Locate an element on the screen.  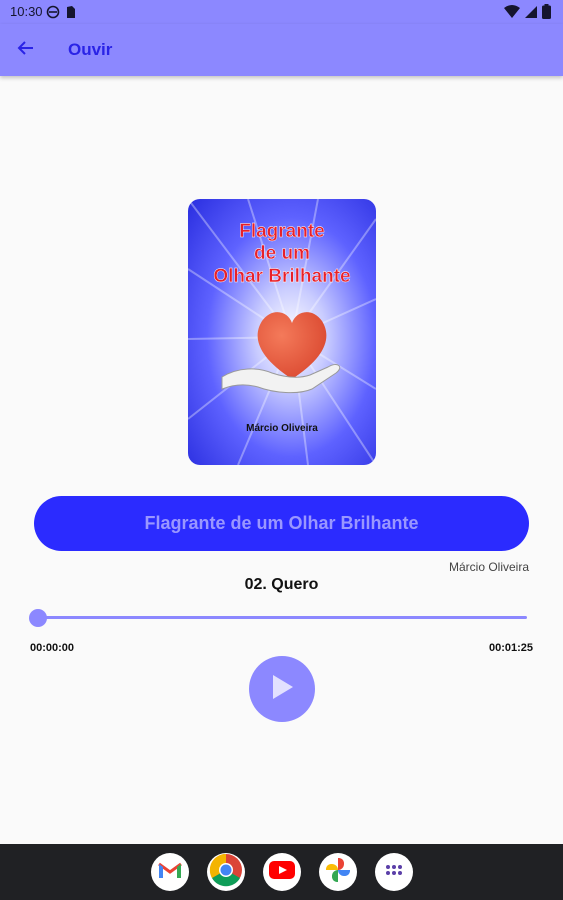
back-button is located at coordinates (26, 50).